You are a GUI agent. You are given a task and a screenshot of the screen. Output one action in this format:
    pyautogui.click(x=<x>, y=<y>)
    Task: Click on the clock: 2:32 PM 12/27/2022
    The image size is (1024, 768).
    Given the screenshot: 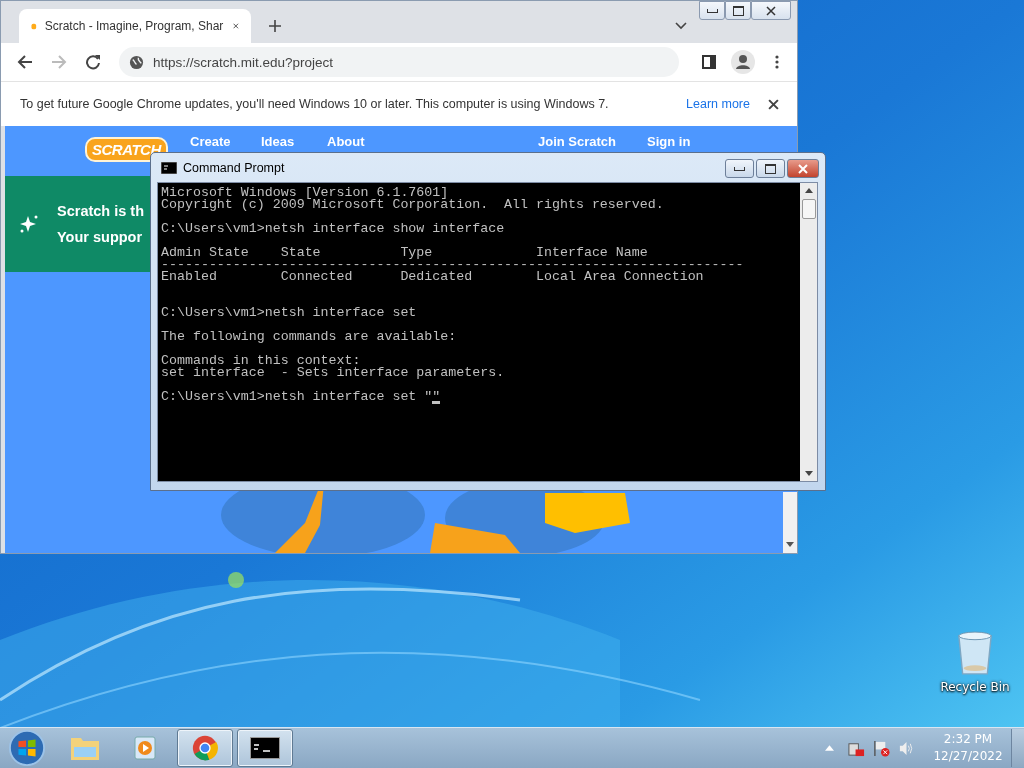 What is the action you would take?
    pyautogui.click(x=968, y=748)
    